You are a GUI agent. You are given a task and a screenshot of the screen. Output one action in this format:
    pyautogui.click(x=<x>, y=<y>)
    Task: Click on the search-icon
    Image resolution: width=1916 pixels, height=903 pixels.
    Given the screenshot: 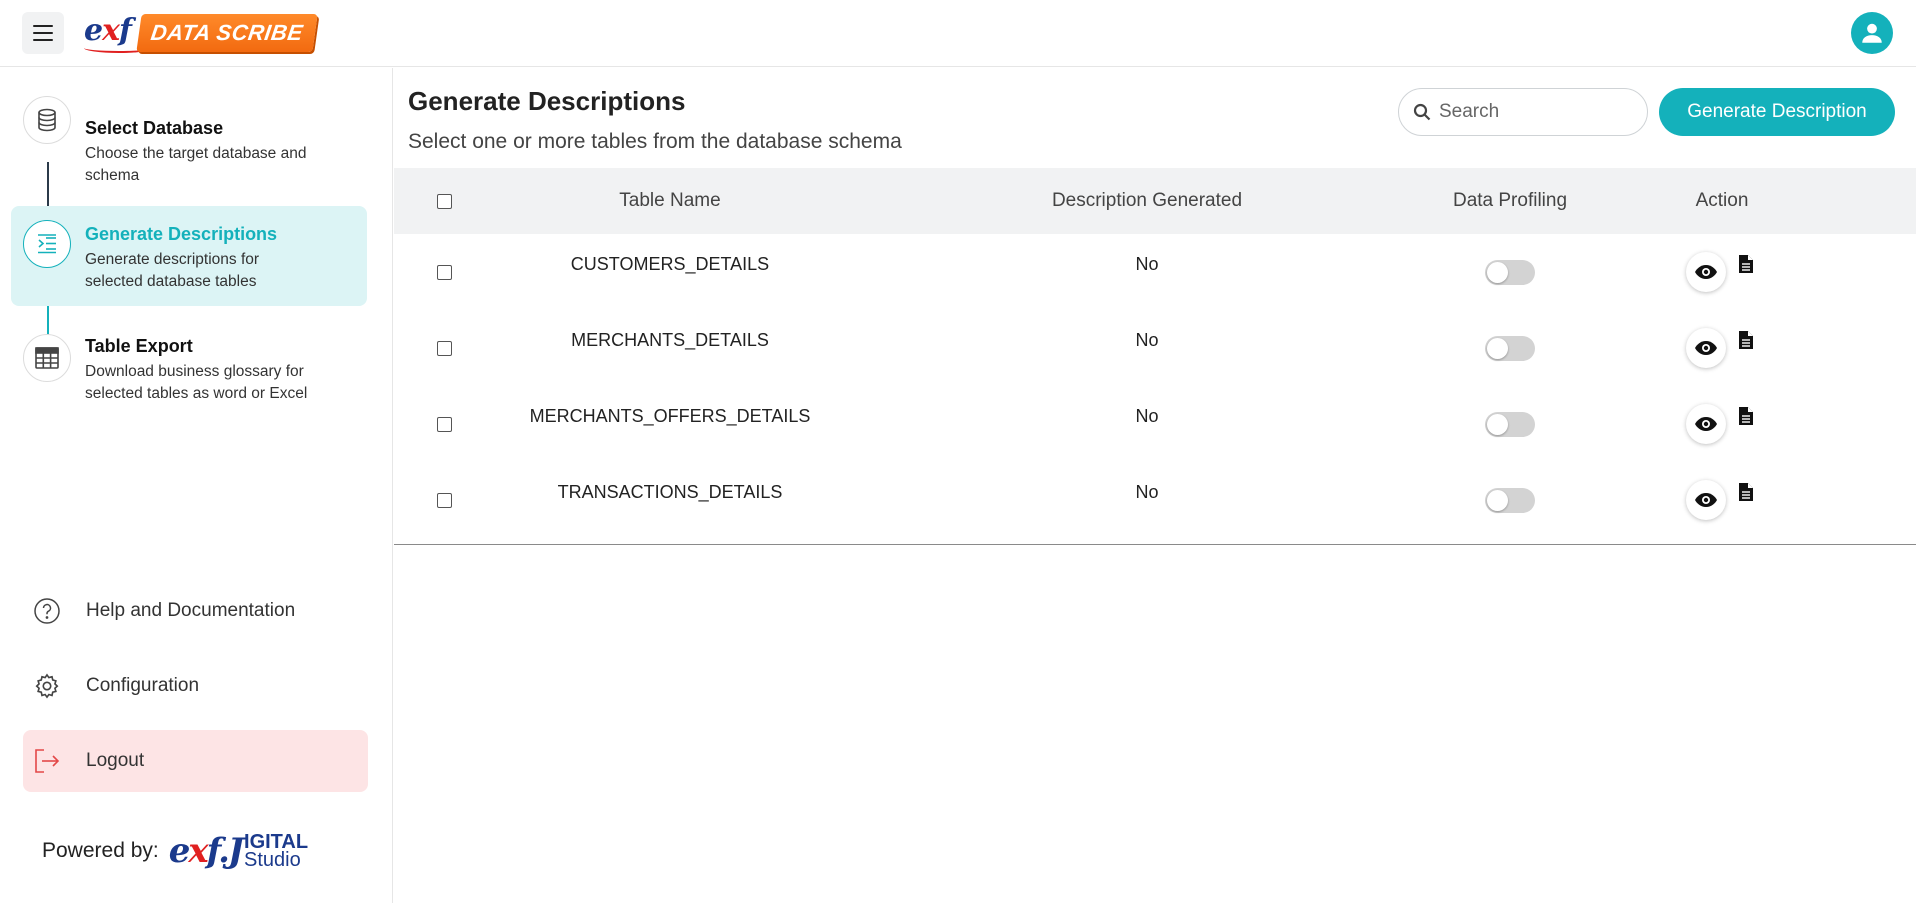 What is the action you would take?
    pyautogui.click(x=1422, y=112)
    